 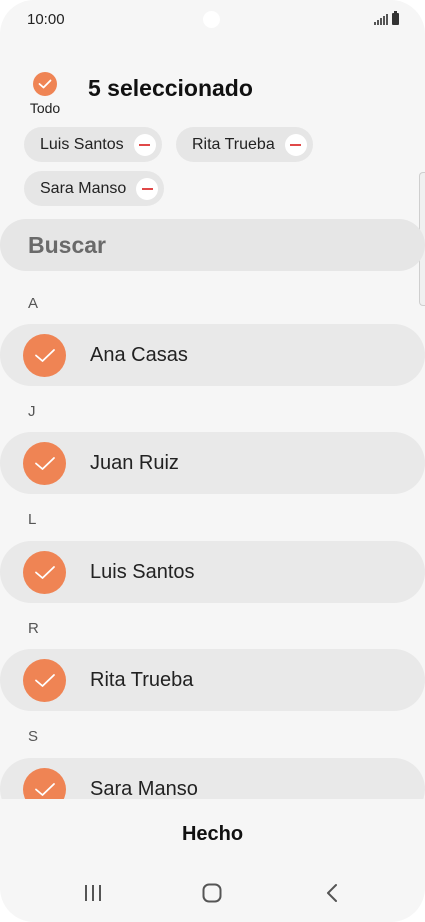 I want to click on contact-row: Juan Ruiz, so click(x=212, y=463).